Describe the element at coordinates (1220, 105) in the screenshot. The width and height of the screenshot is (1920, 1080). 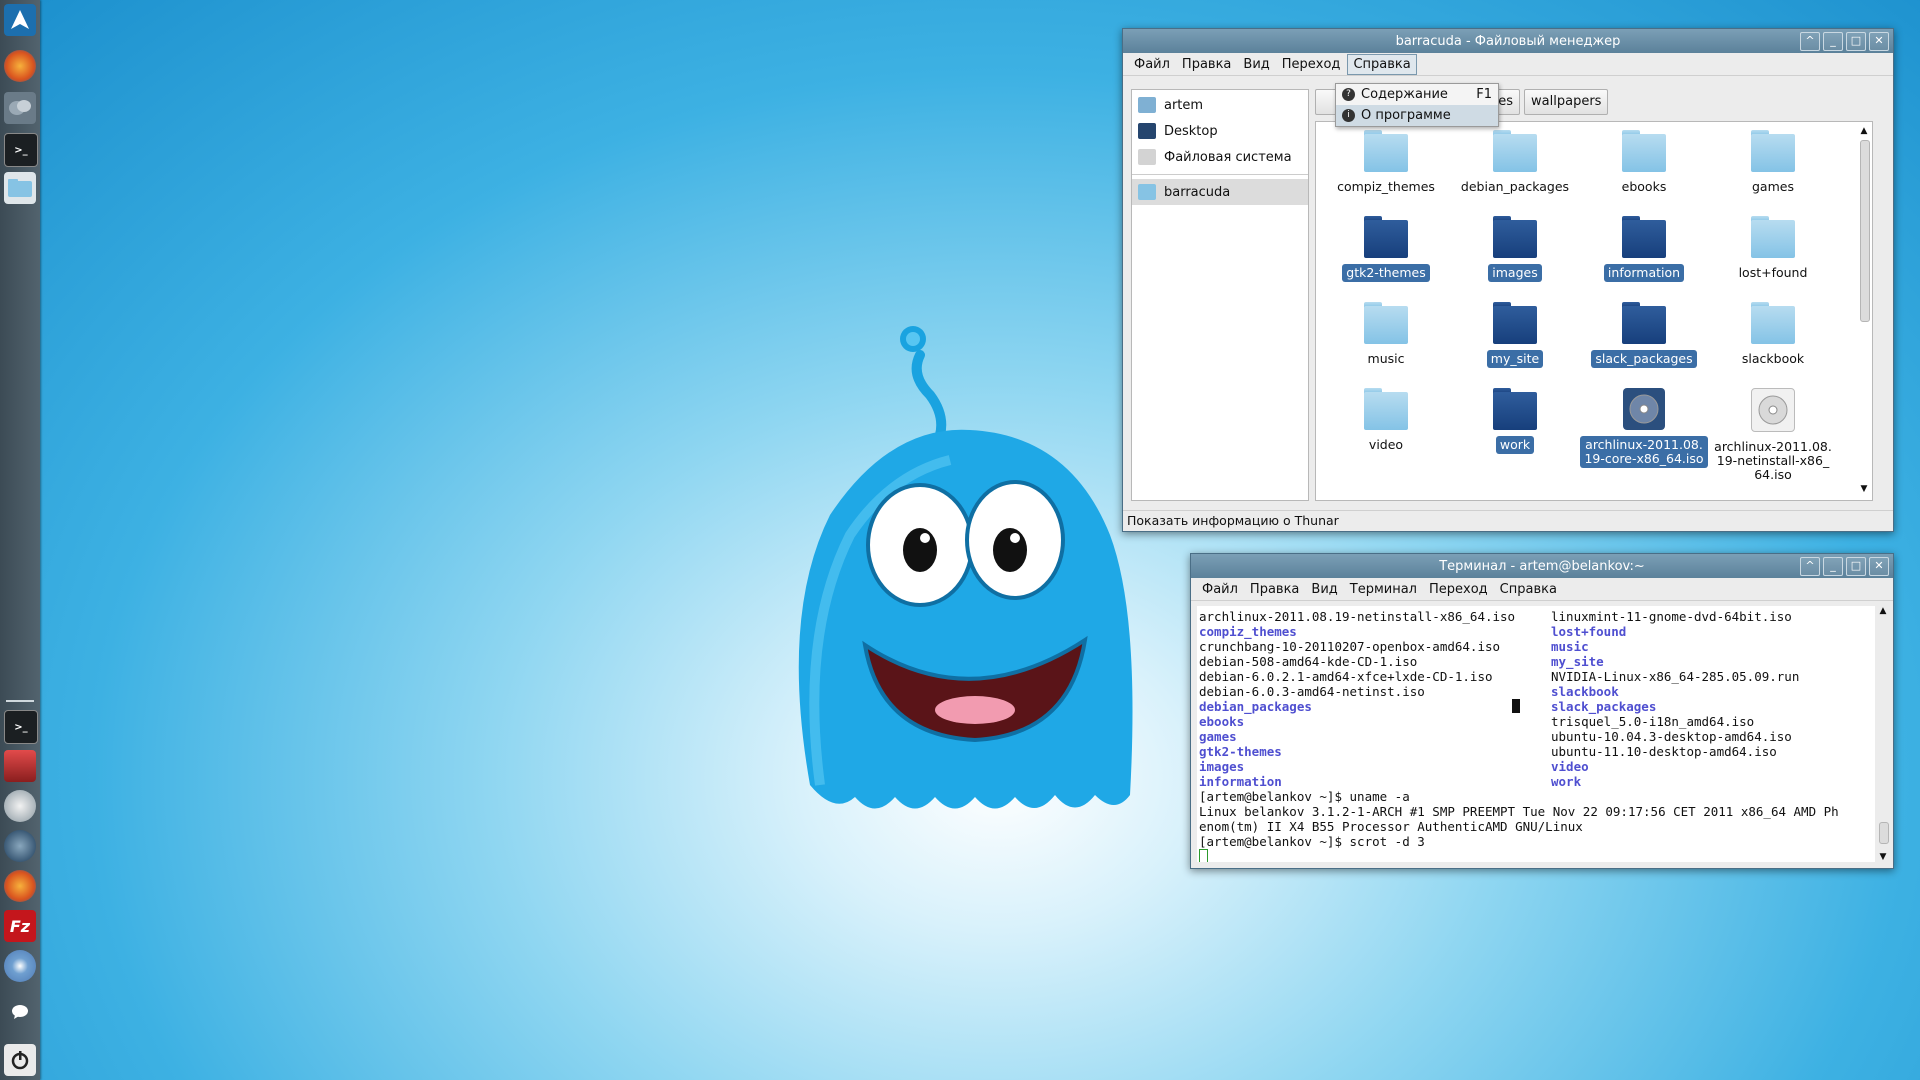
I see `sidebar-item-artem: artem` at that location.